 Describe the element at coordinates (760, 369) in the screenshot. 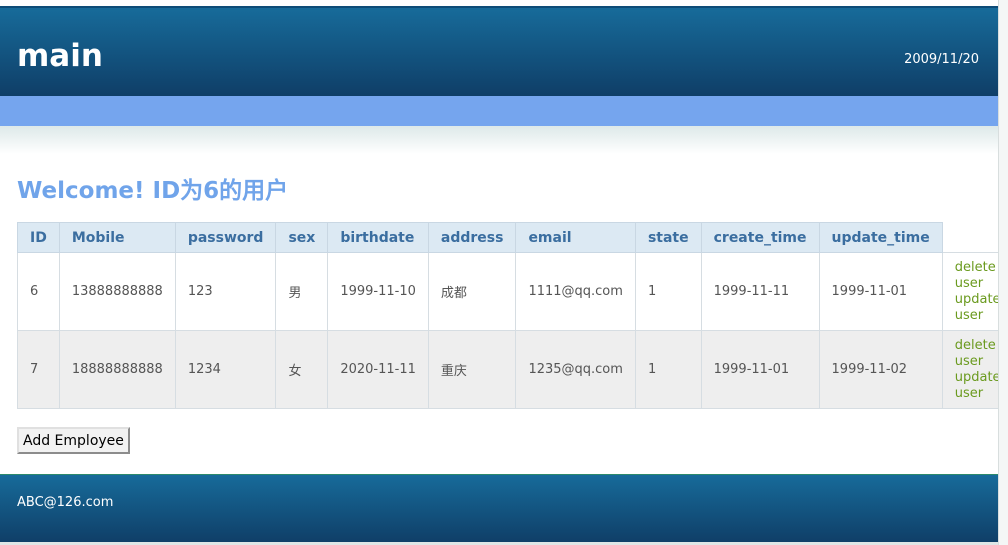

I see `cell-create-time: 1999-11-01` at that location.